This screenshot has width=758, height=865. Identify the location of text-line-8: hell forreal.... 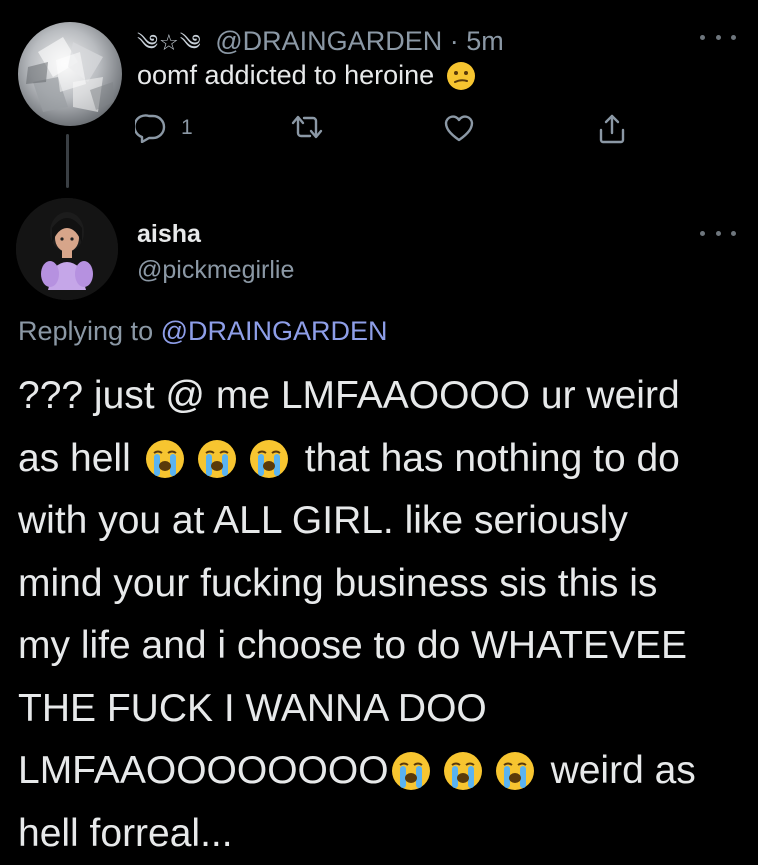
(125, 834).